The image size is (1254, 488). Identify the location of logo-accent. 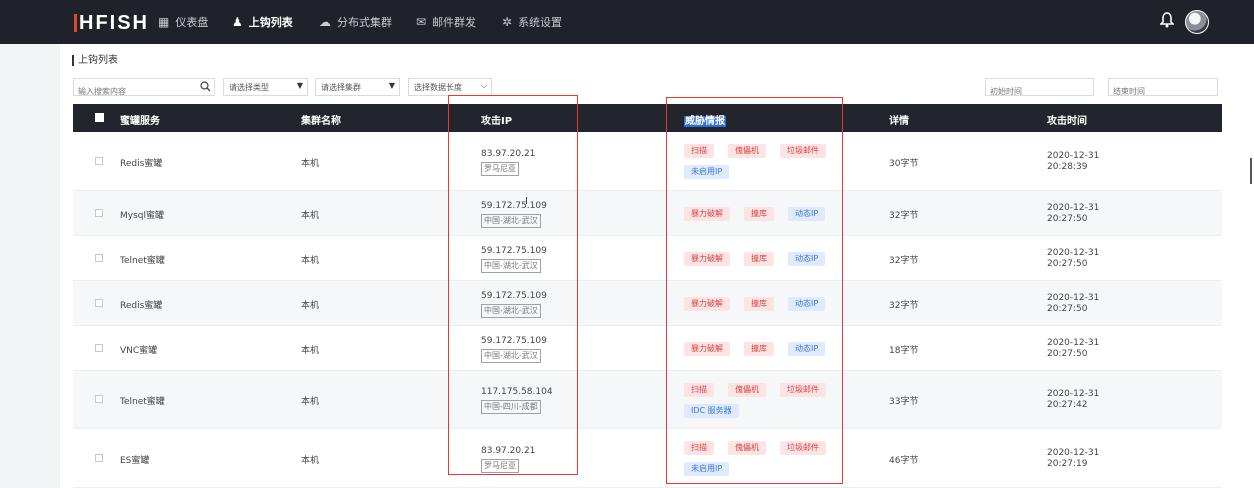
(75, 23).